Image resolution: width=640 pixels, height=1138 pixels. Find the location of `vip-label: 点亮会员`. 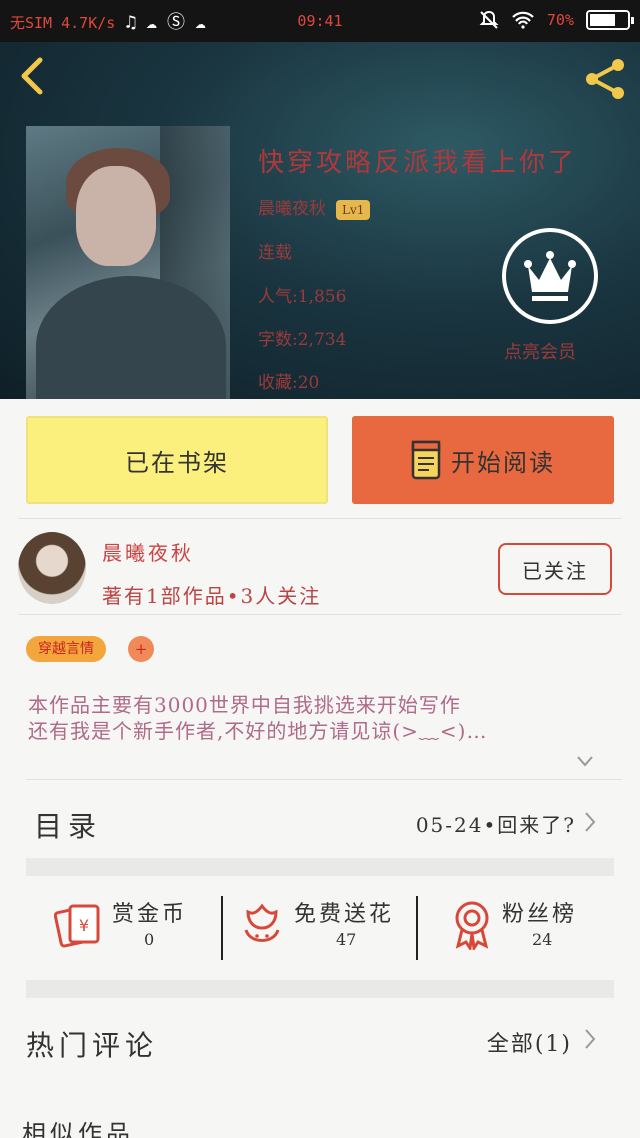

vip-label: 点亮会员 is located at coordinates (540, 351).